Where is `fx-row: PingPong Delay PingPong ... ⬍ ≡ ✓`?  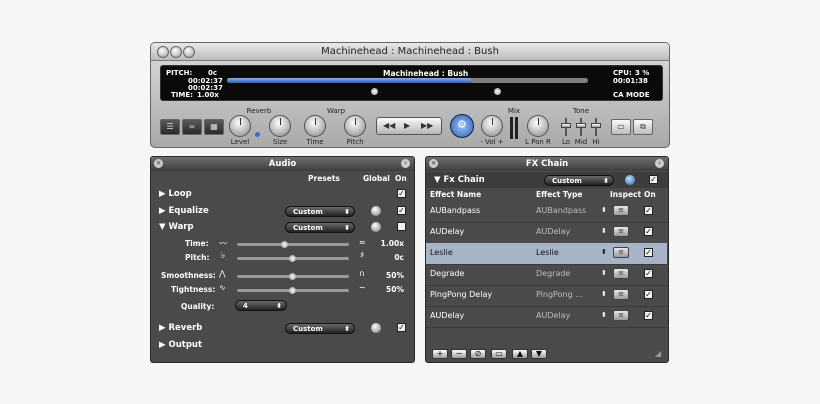
fx-row: PingPong Delay PingPong ... ⬍ ≡ ✓ is located at coordinates (546, 296).